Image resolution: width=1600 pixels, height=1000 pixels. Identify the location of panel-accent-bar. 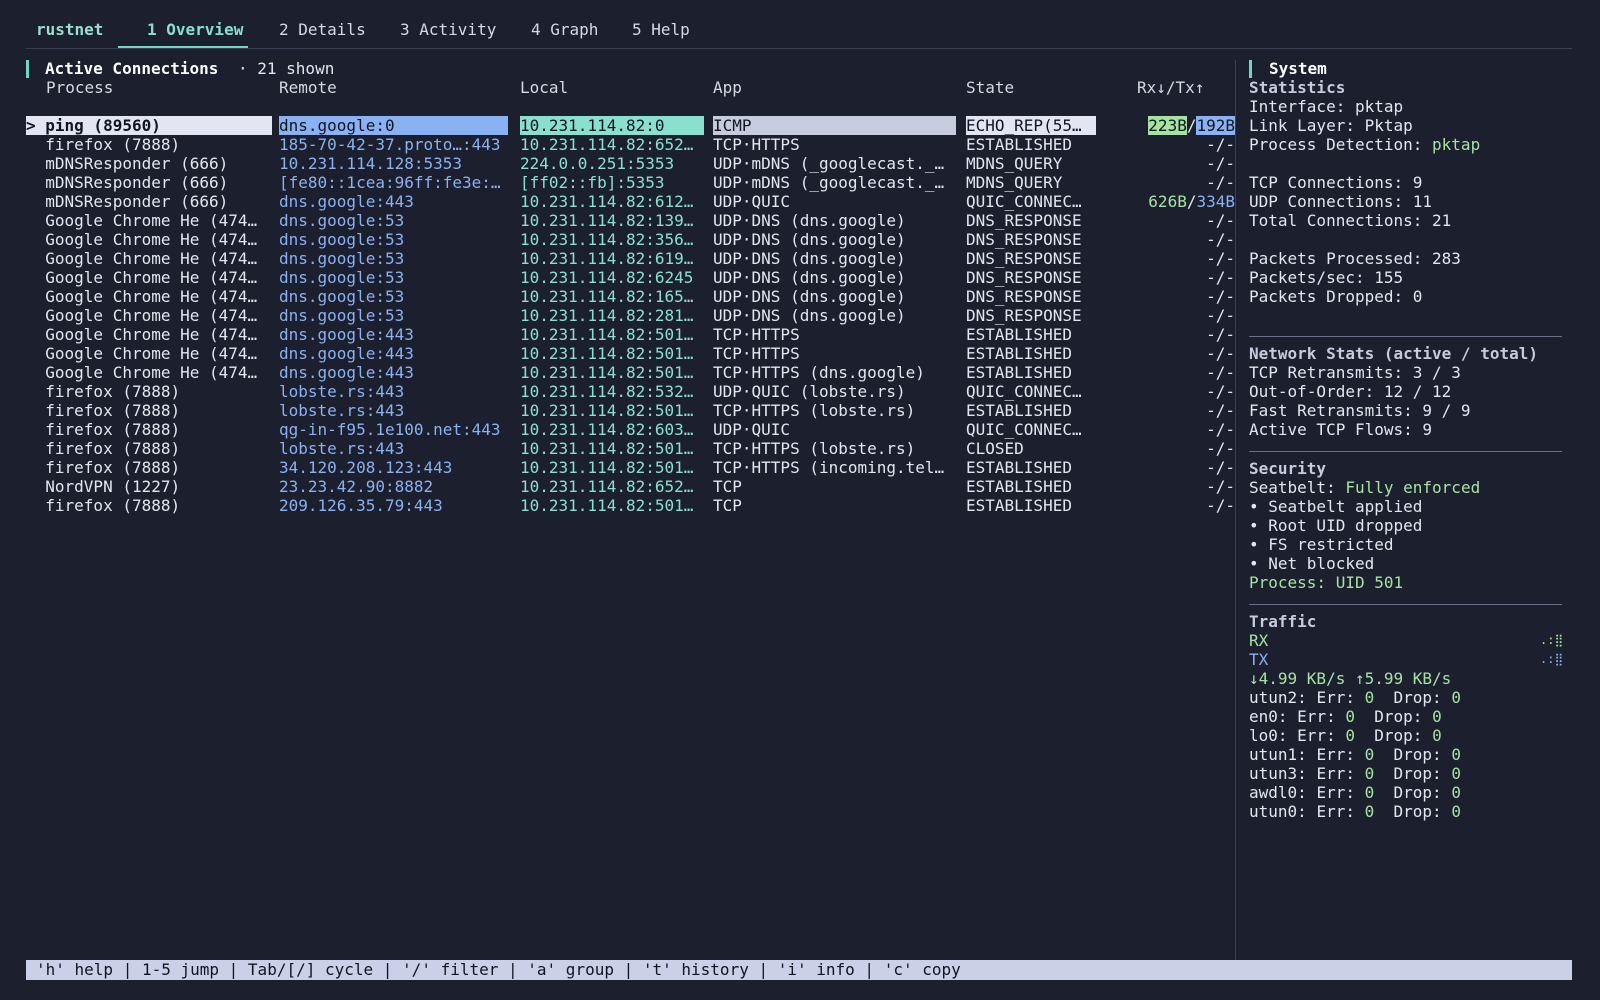
(27, 69).